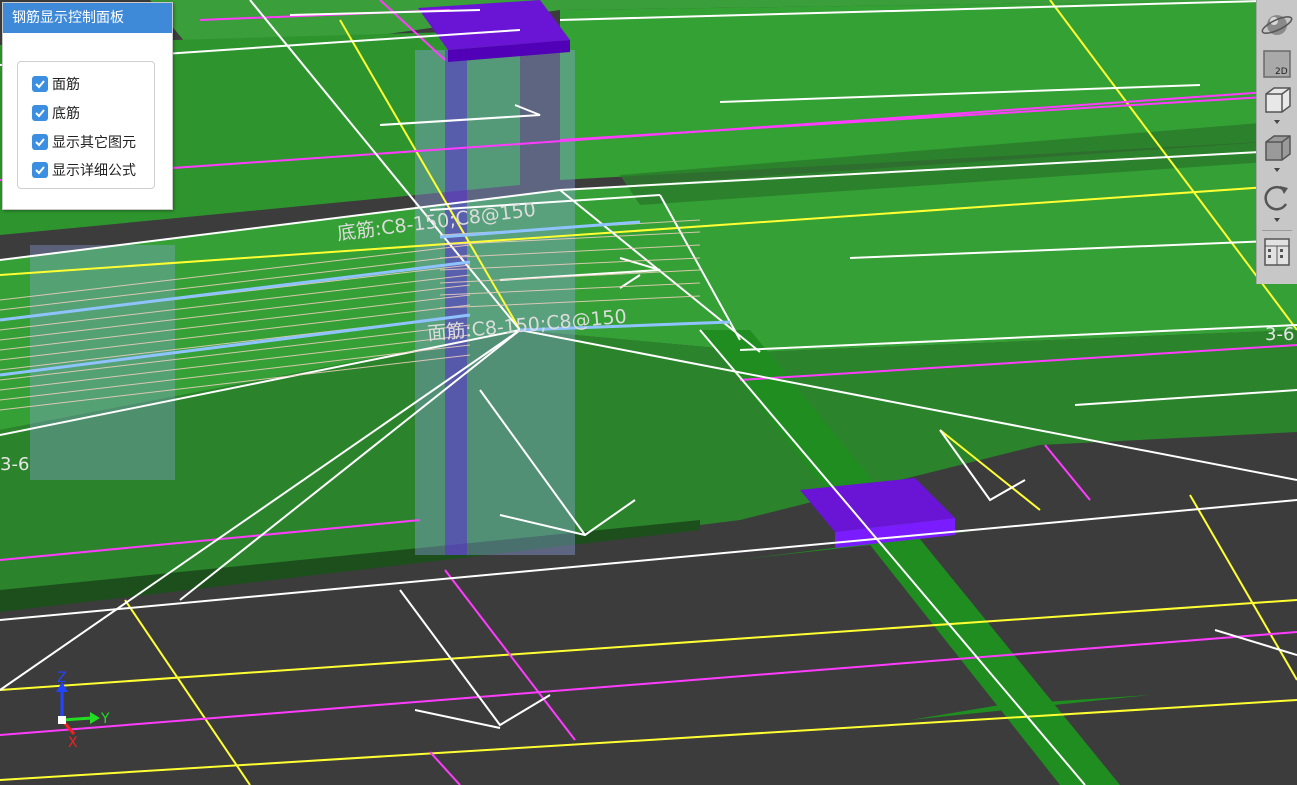 The height and width of the screenshot is (785, 1297). Describe the element at coordinates (94, 171) in the screenshot. I see `show-detailed-formula-label: 显示详细公式` at that location.